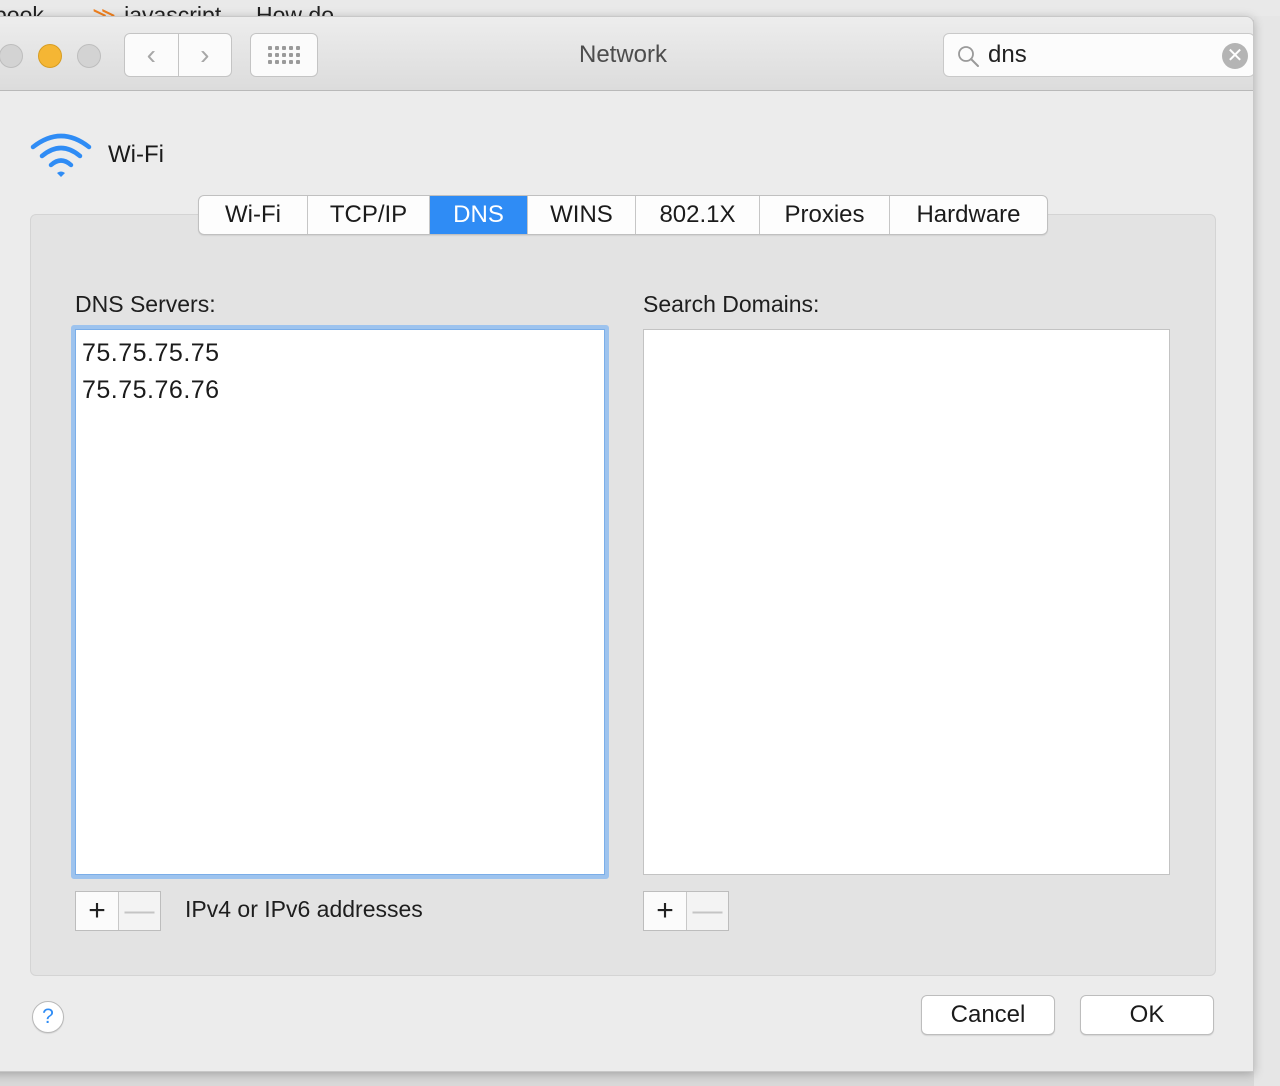 The image size is (1280, 1086). Describe the element at coordinates (304, 909) in the screenshot. I see `dns-hint-text: IPv4 or IPv6 addresses` at that location.